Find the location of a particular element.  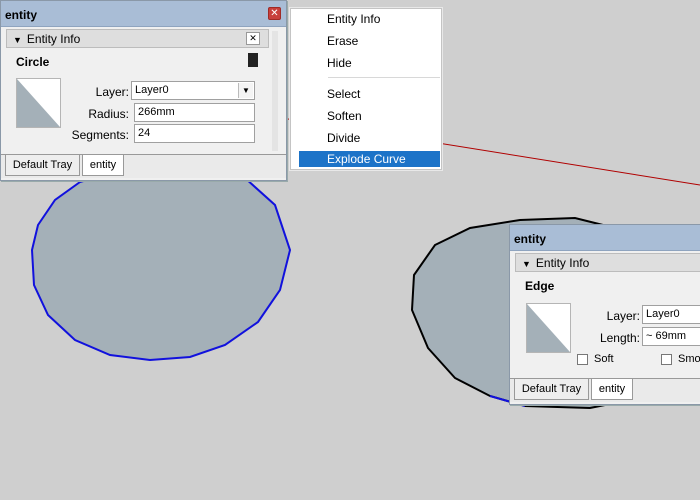

scrollbar is located at coordinates (275, 91).